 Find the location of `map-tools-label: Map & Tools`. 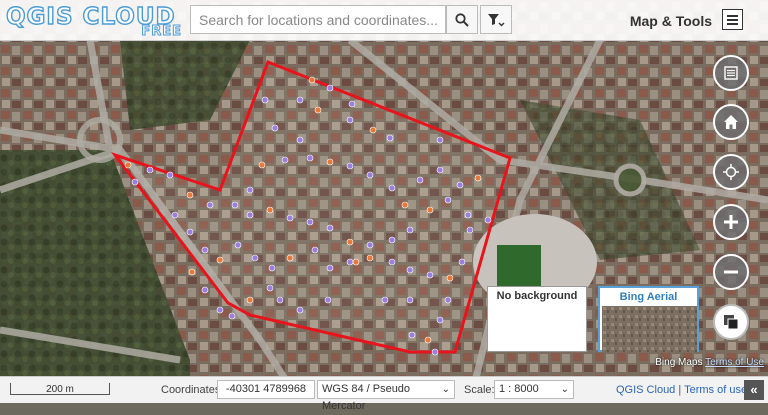

map-tools-label: Map & Tools is located at coordinates (666, 21).